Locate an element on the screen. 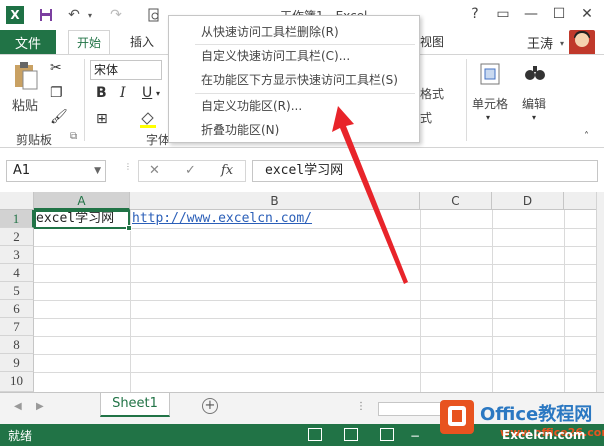  user-name: 王涛 is located at coordinates (540, 42).